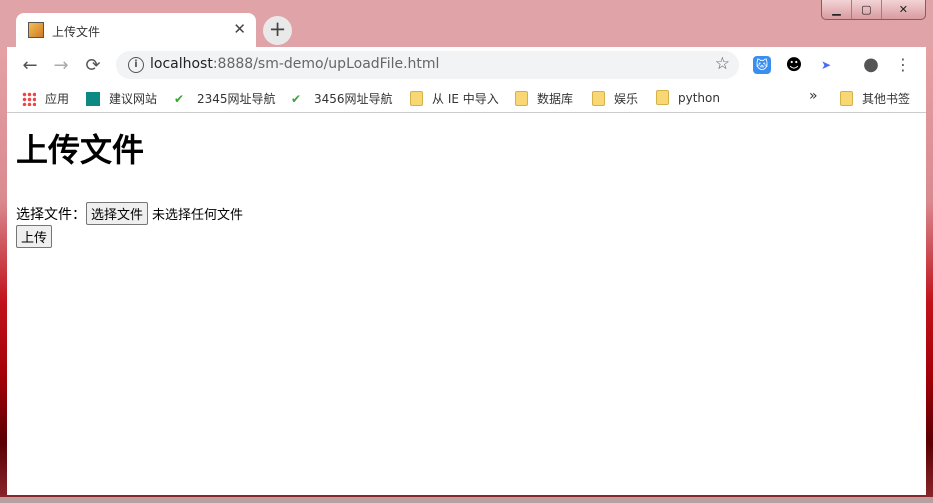 Image resolution: width=933 pixels, height=503 pixels. Describe the element at coordinates (626, 99) in the screenshot. I see `bookmark-label: 娱乐` at that location.